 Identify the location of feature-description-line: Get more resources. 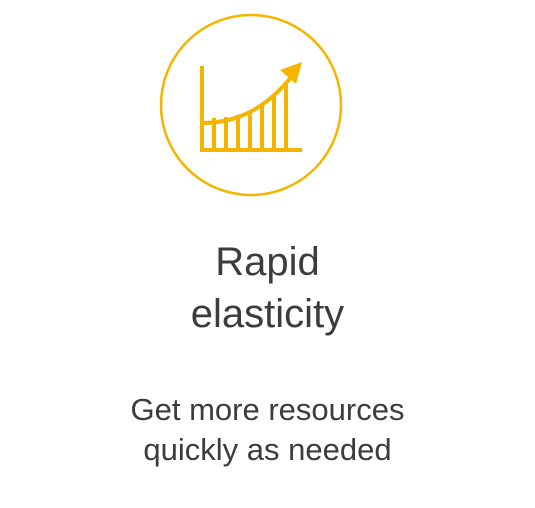
(267, 409).